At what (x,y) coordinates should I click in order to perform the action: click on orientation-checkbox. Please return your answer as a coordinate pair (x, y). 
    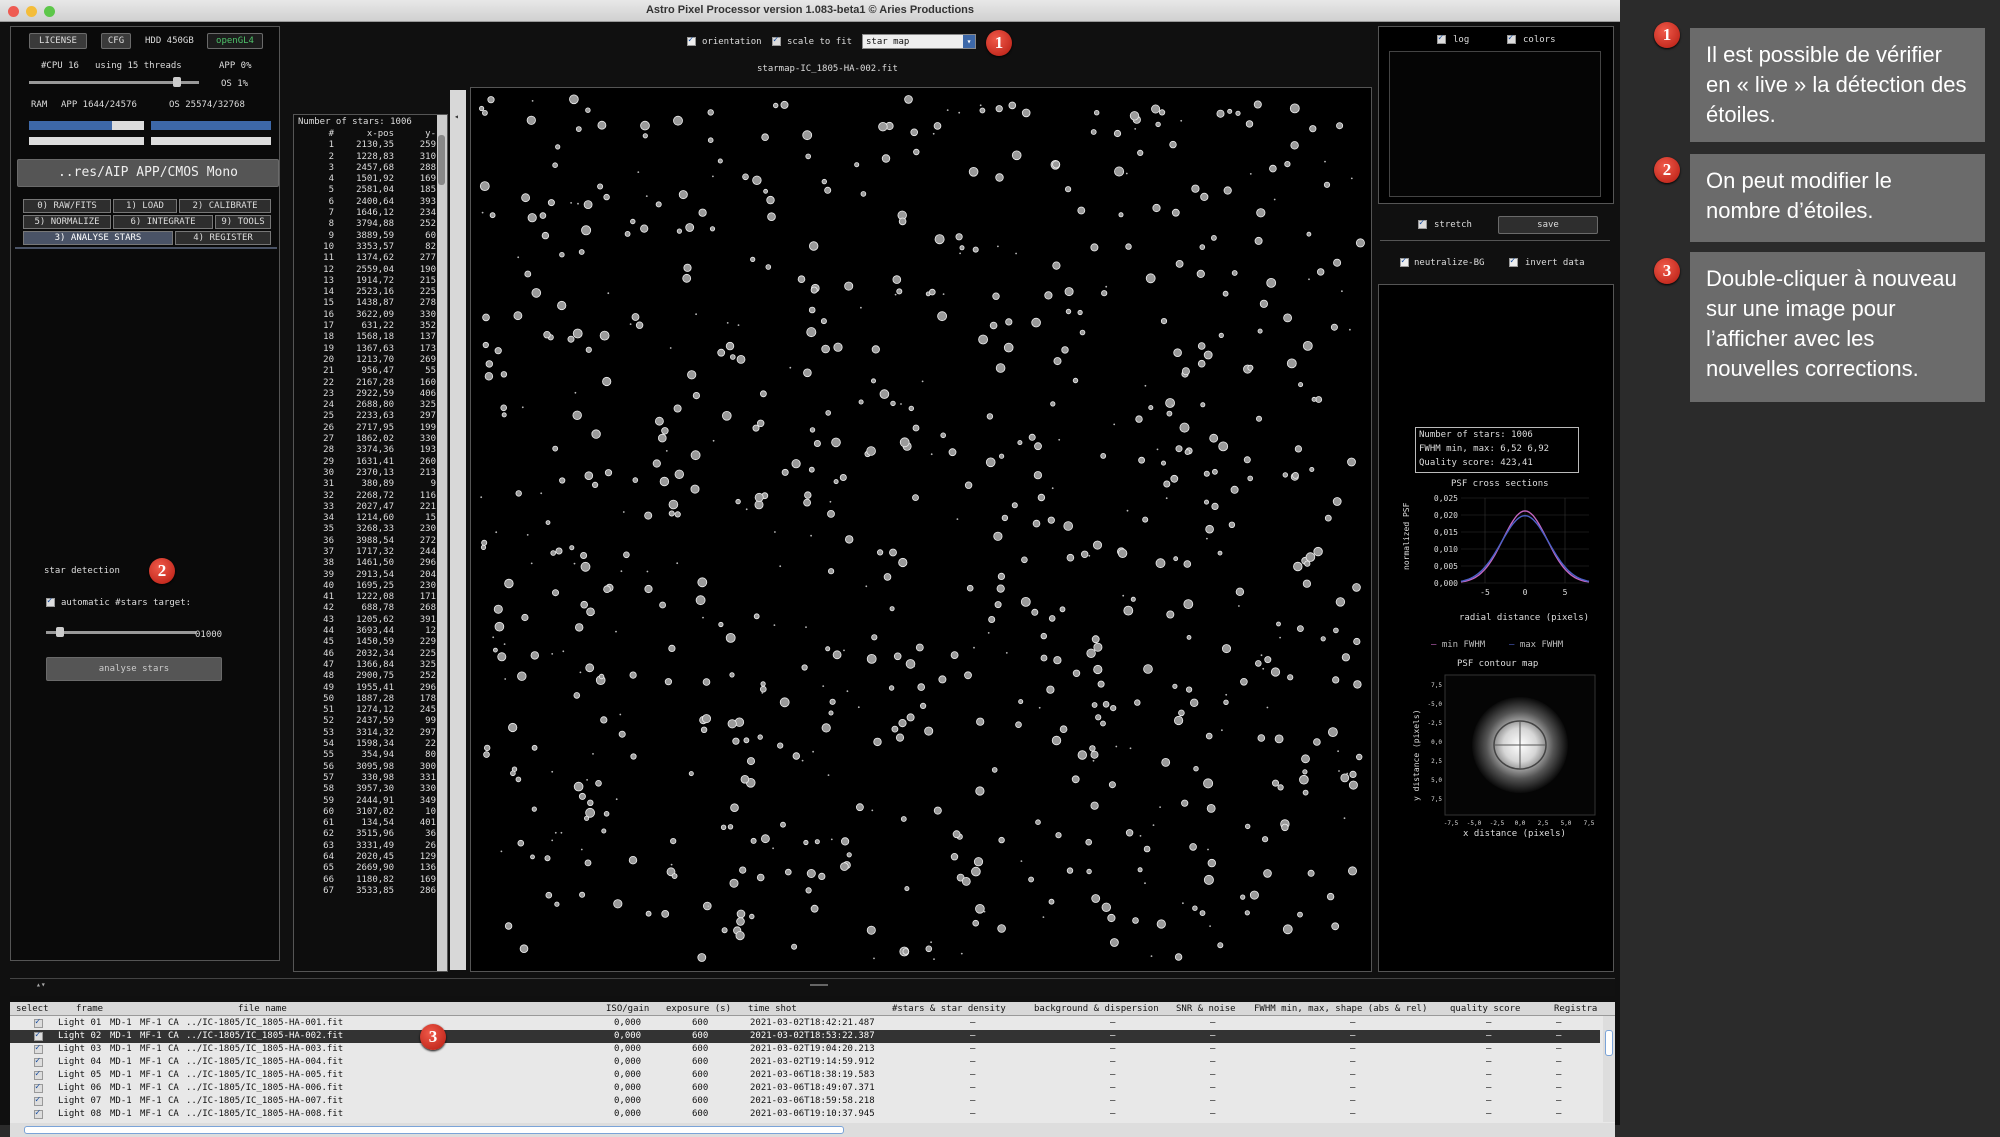
    Looking at the image, I should click on (691, 40).